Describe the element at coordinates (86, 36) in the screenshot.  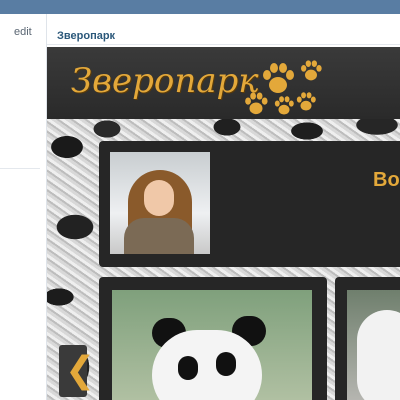
I see `page-title: Зверопарк` at that location.